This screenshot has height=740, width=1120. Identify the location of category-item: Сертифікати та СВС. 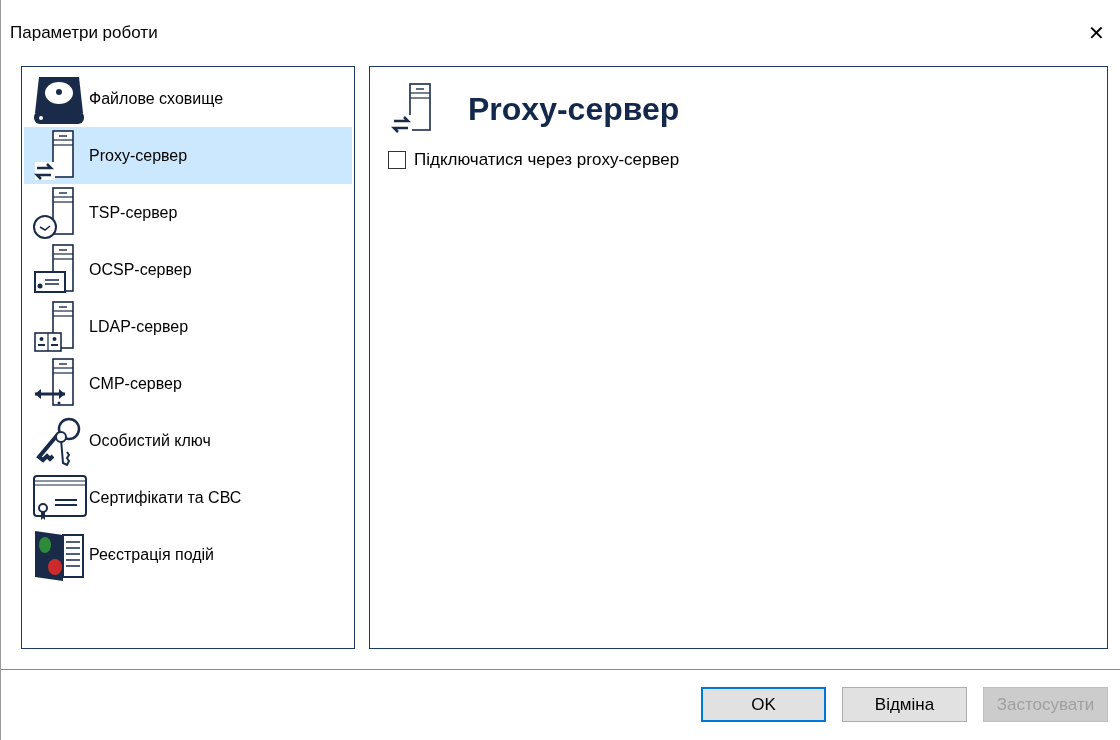
(188, 497).